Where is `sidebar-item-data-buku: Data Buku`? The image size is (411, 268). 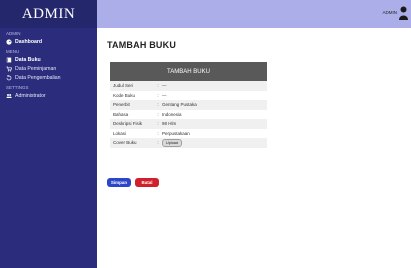 sidebar-item-data-buku: Data Buku is located at coordinates (48, 59).